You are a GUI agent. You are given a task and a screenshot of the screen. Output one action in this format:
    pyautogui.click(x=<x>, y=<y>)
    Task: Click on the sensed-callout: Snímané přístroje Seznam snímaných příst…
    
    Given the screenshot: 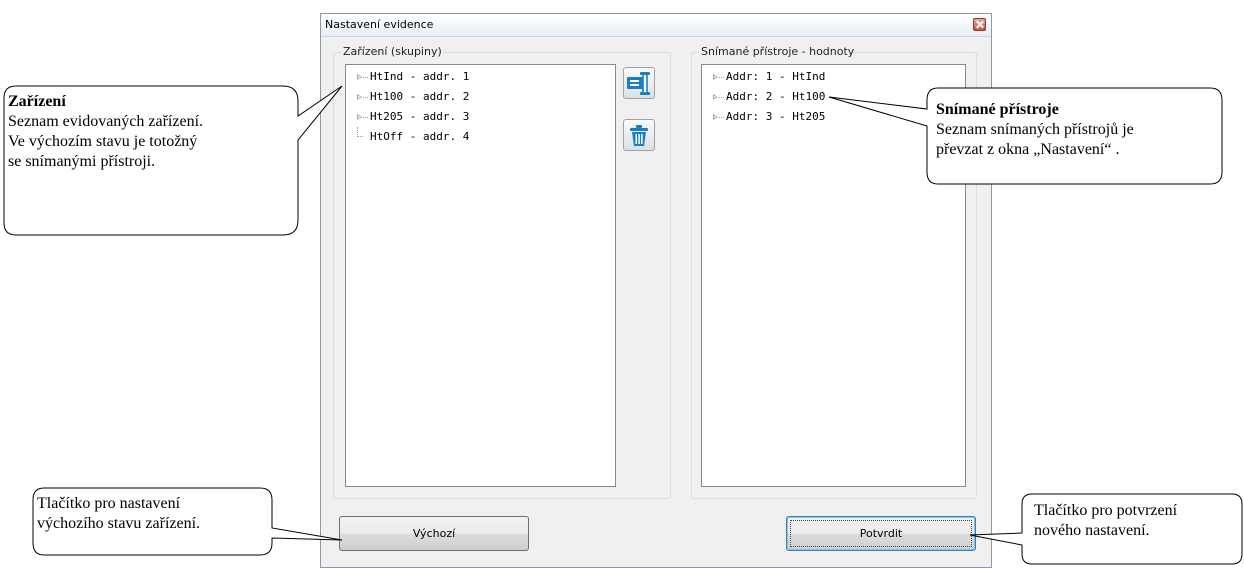 What is the action you would take?
    pyautogui.click(x=1035, y=130)
    